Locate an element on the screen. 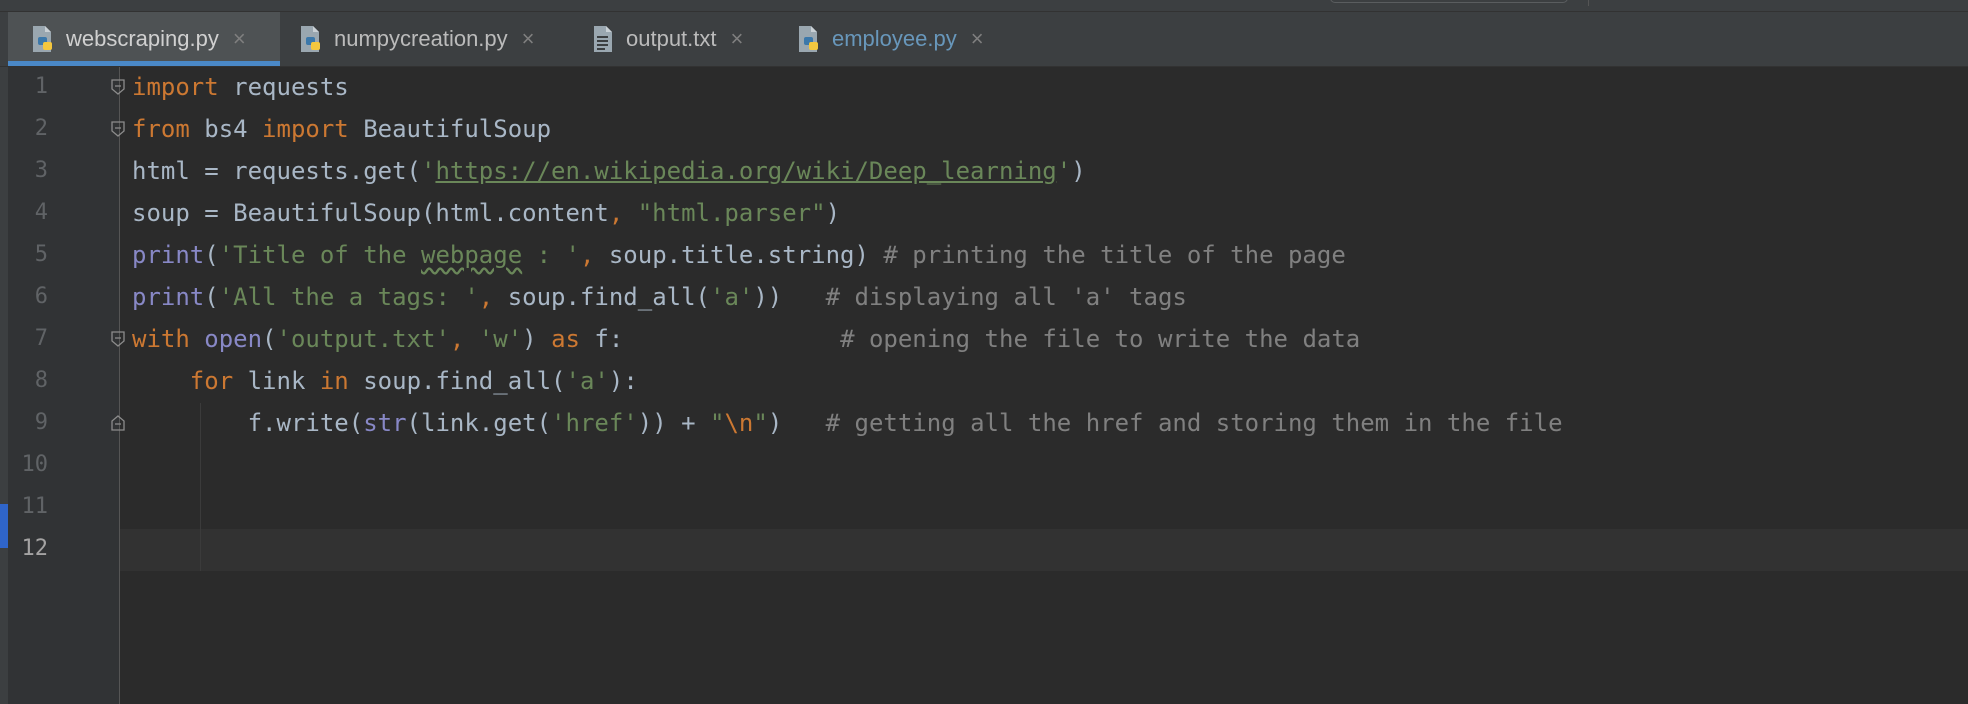 The height and width of the screenshot is (704, 1968). code-line: for link in soup.find_all('a'): is located at coordinates (385, 381).